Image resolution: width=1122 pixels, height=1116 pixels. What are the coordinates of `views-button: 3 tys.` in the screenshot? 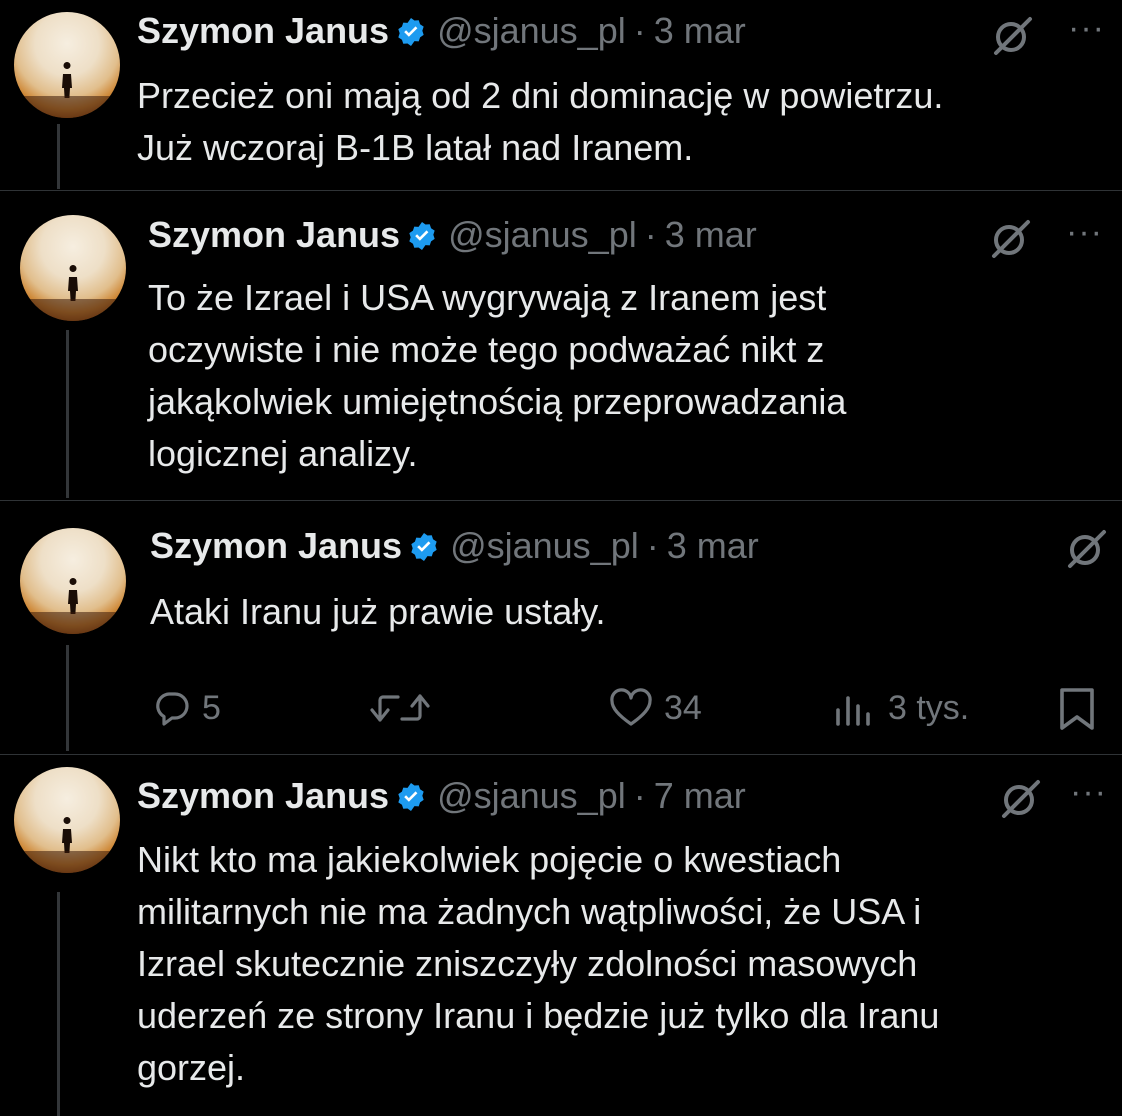 It's located at (899, 708).